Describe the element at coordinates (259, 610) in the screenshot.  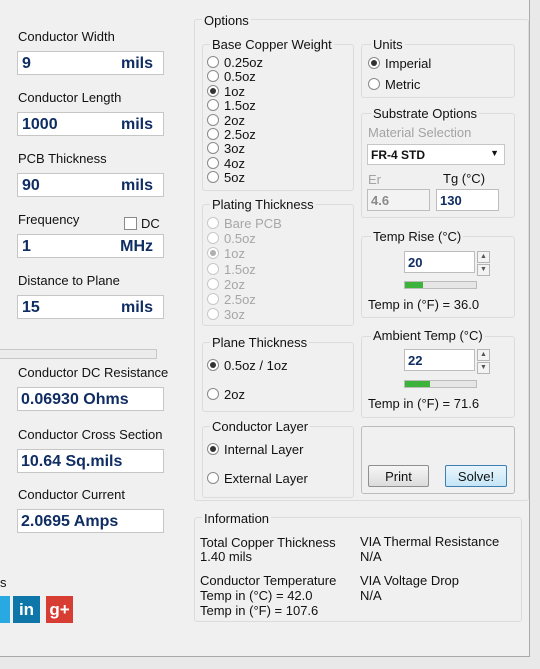
I see `conductor-temp-f: Temp in (°F) = 107.6` at that location.